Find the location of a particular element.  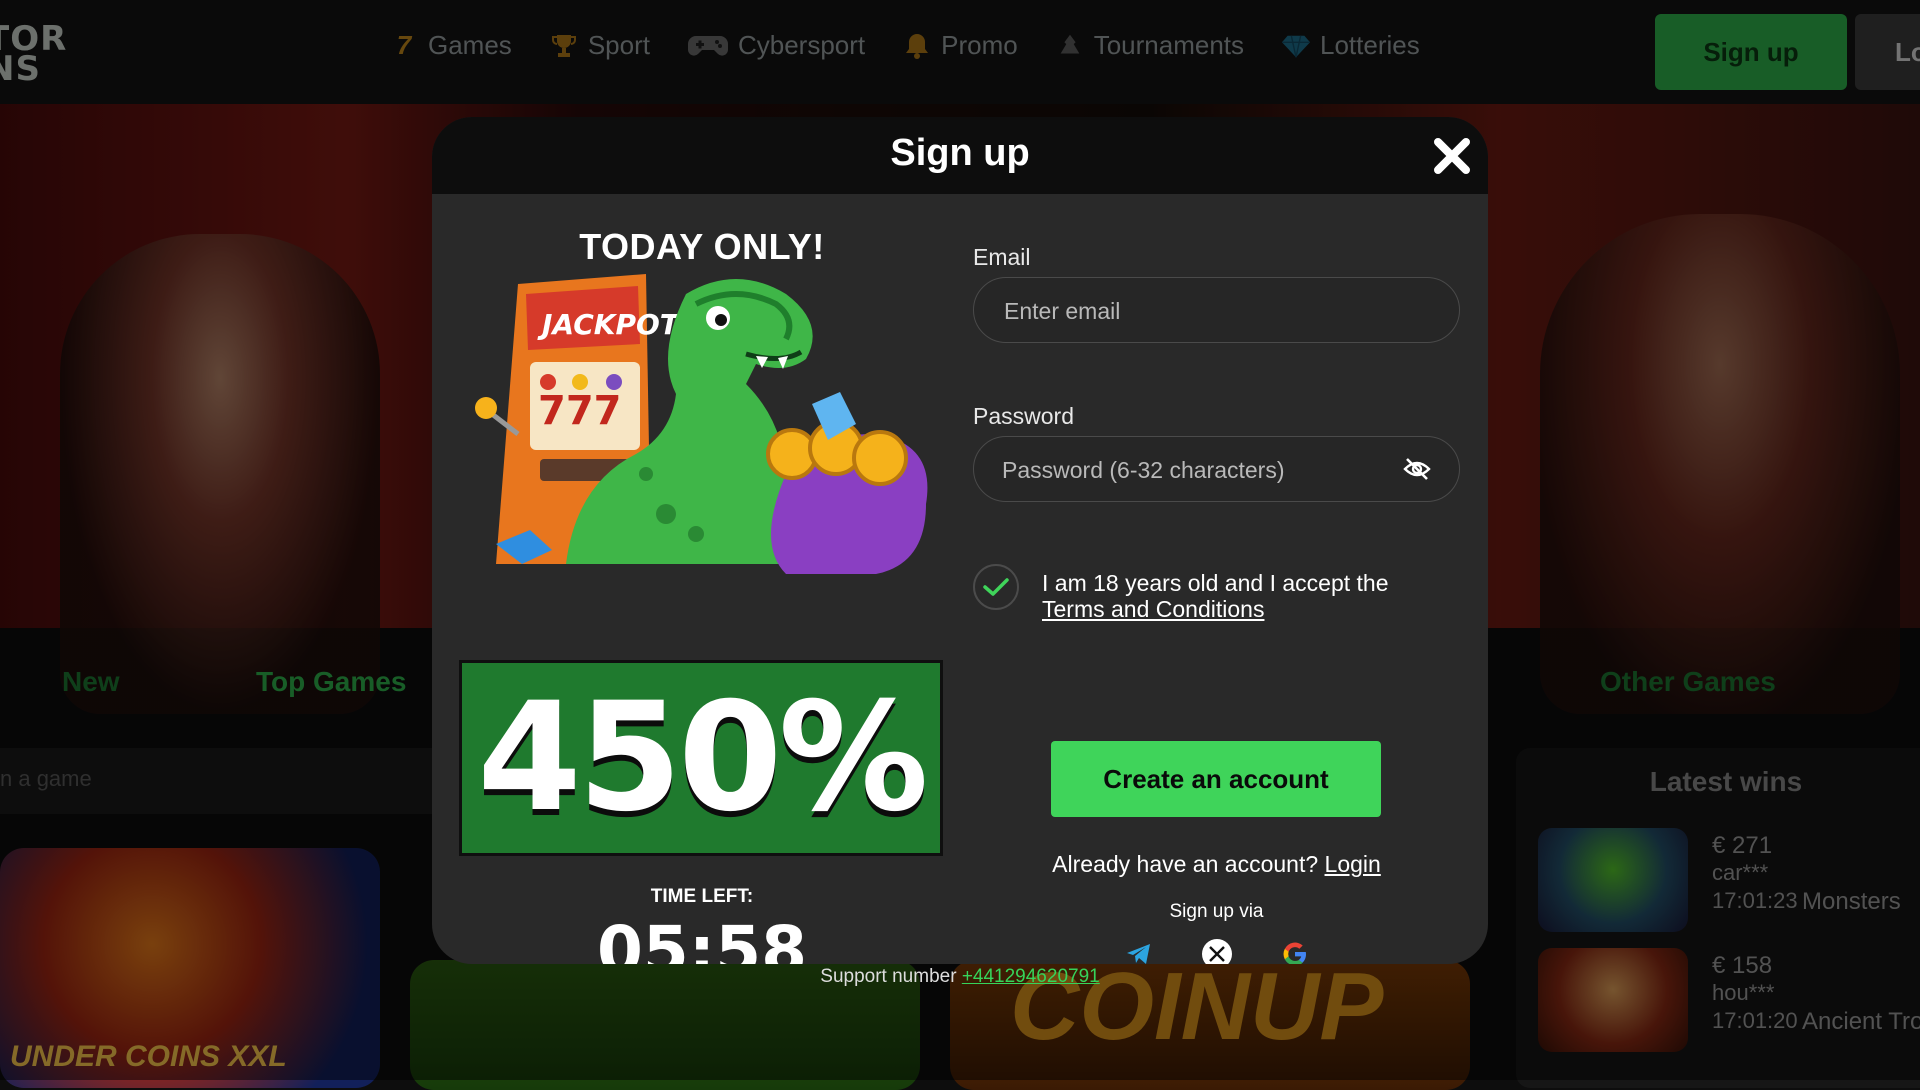

jackpot-label: JACKPOT is located at coordinates (609, 324).